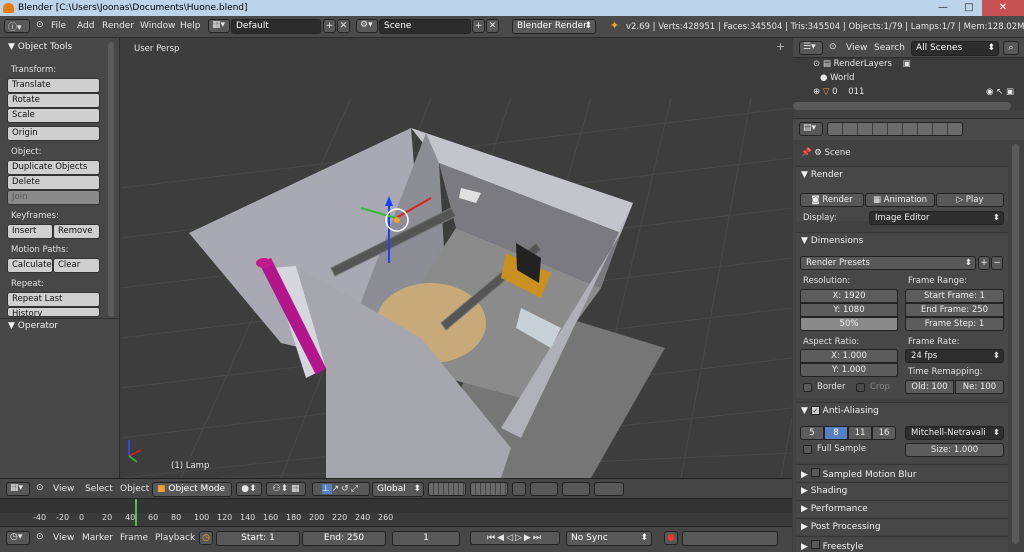 The height and width of the screenshot is (552, 1024). I want to click on lamp-origin, so click(397, 220).